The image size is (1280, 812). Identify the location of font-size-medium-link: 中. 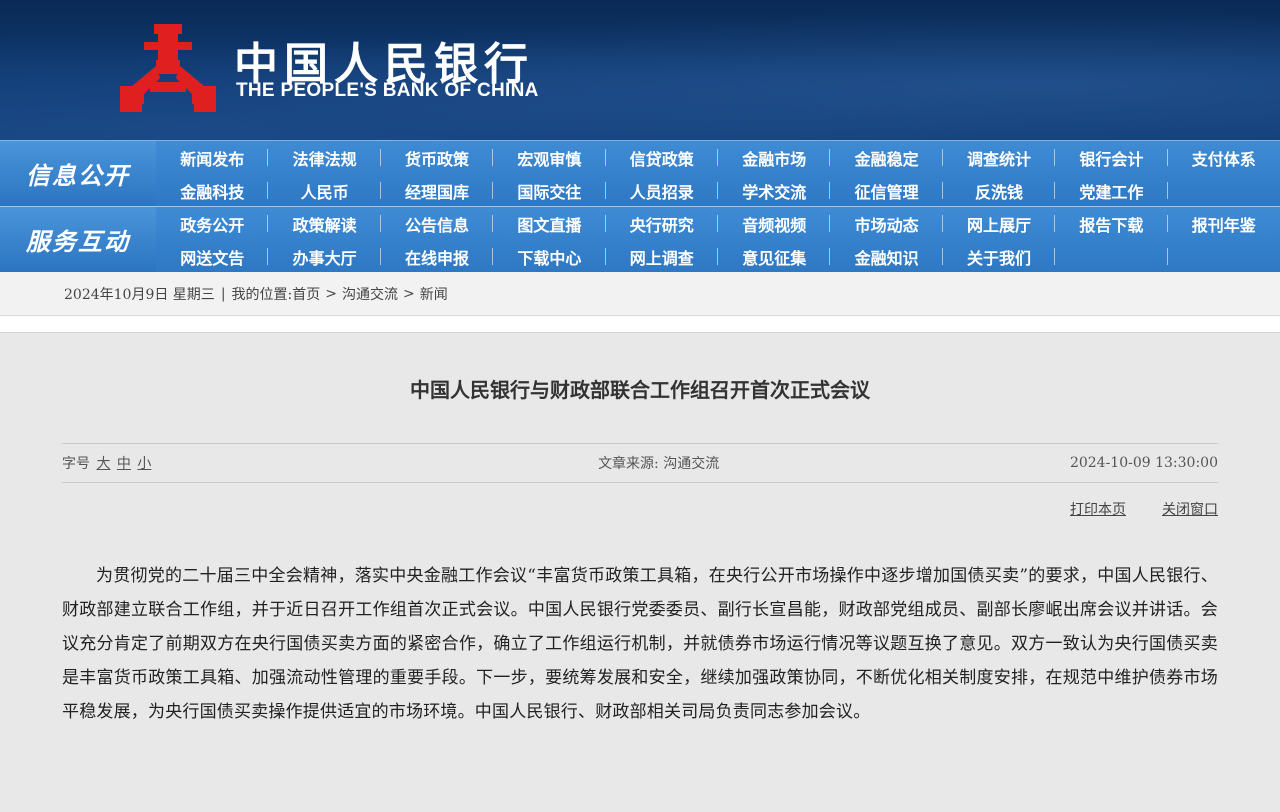
(124, 464).